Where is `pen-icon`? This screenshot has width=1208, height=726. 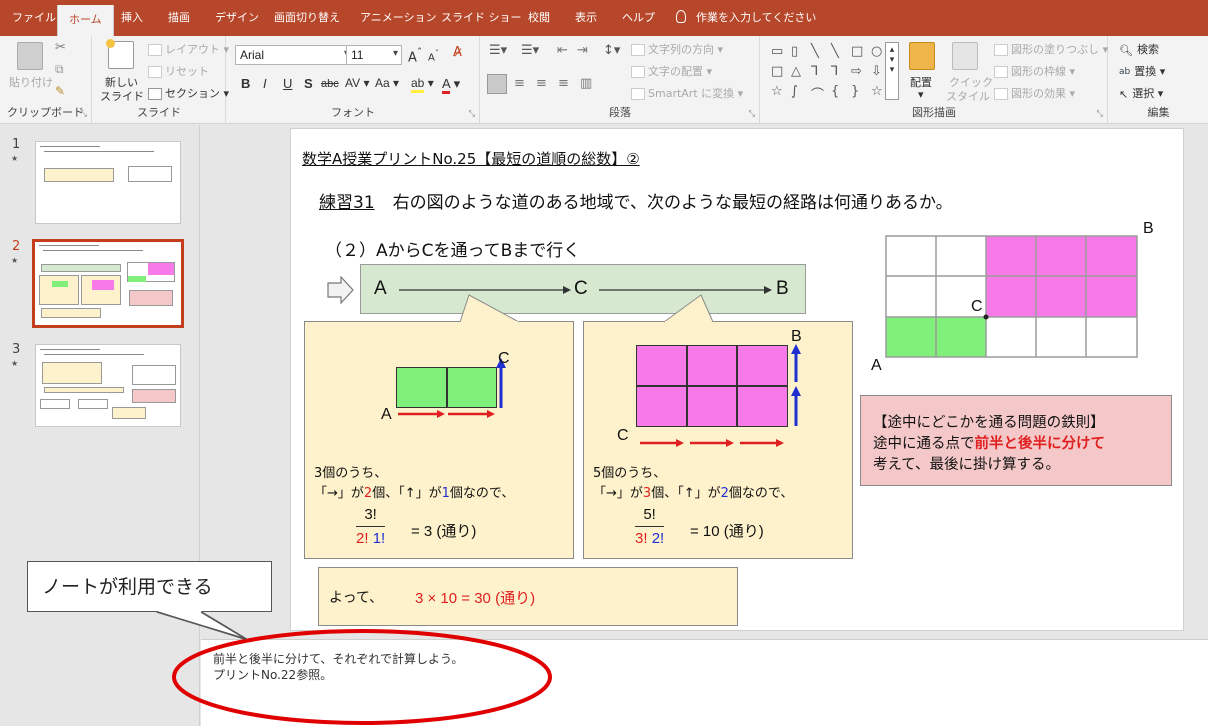 pen-icon is located at coordinates (1001, 72).